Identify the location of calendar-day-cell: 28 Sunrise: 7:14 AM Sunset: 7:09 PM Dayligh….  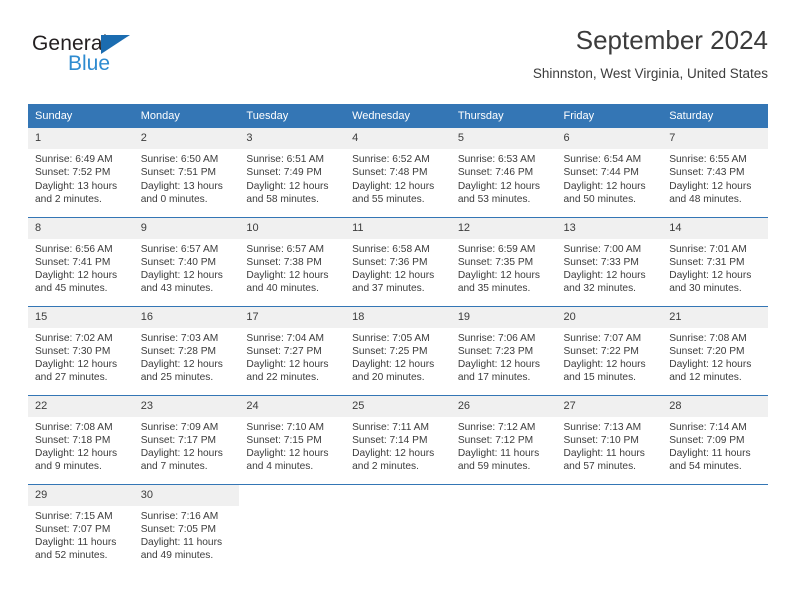
(715, 439).